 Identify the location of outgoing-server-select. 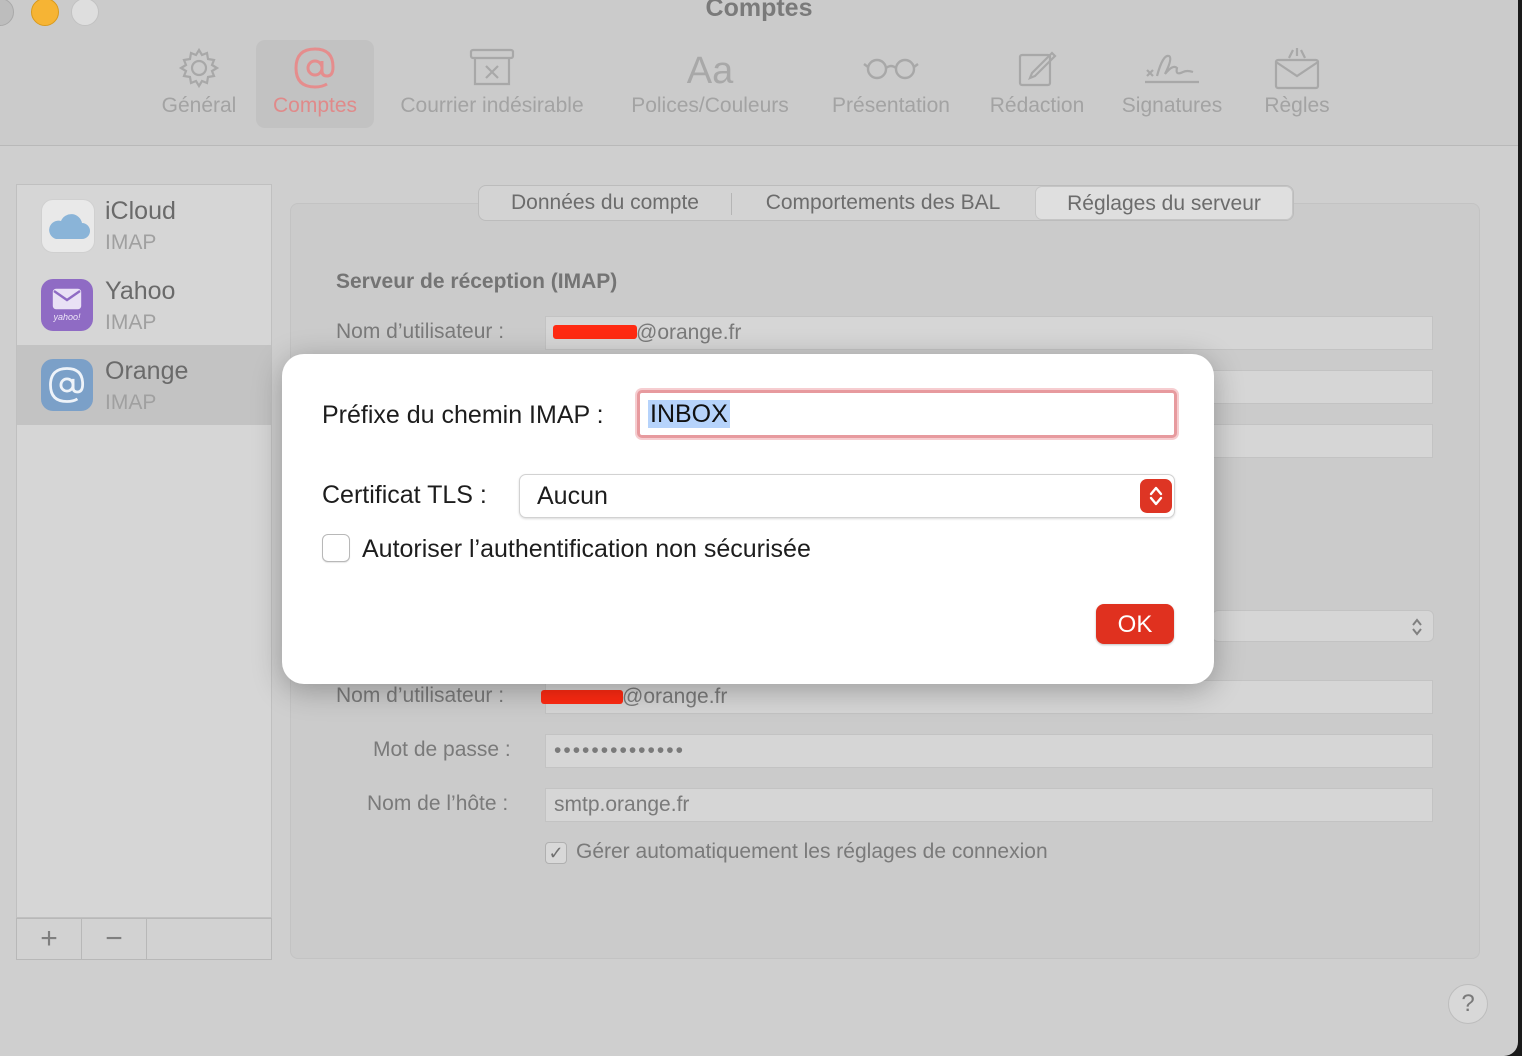
(1323, 626).